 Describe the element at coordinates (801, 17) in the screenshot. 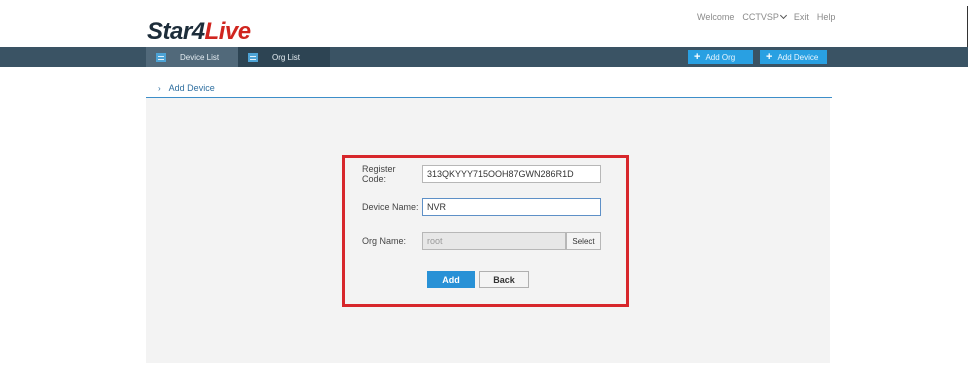

I see `exit-link: Exit` at that location.